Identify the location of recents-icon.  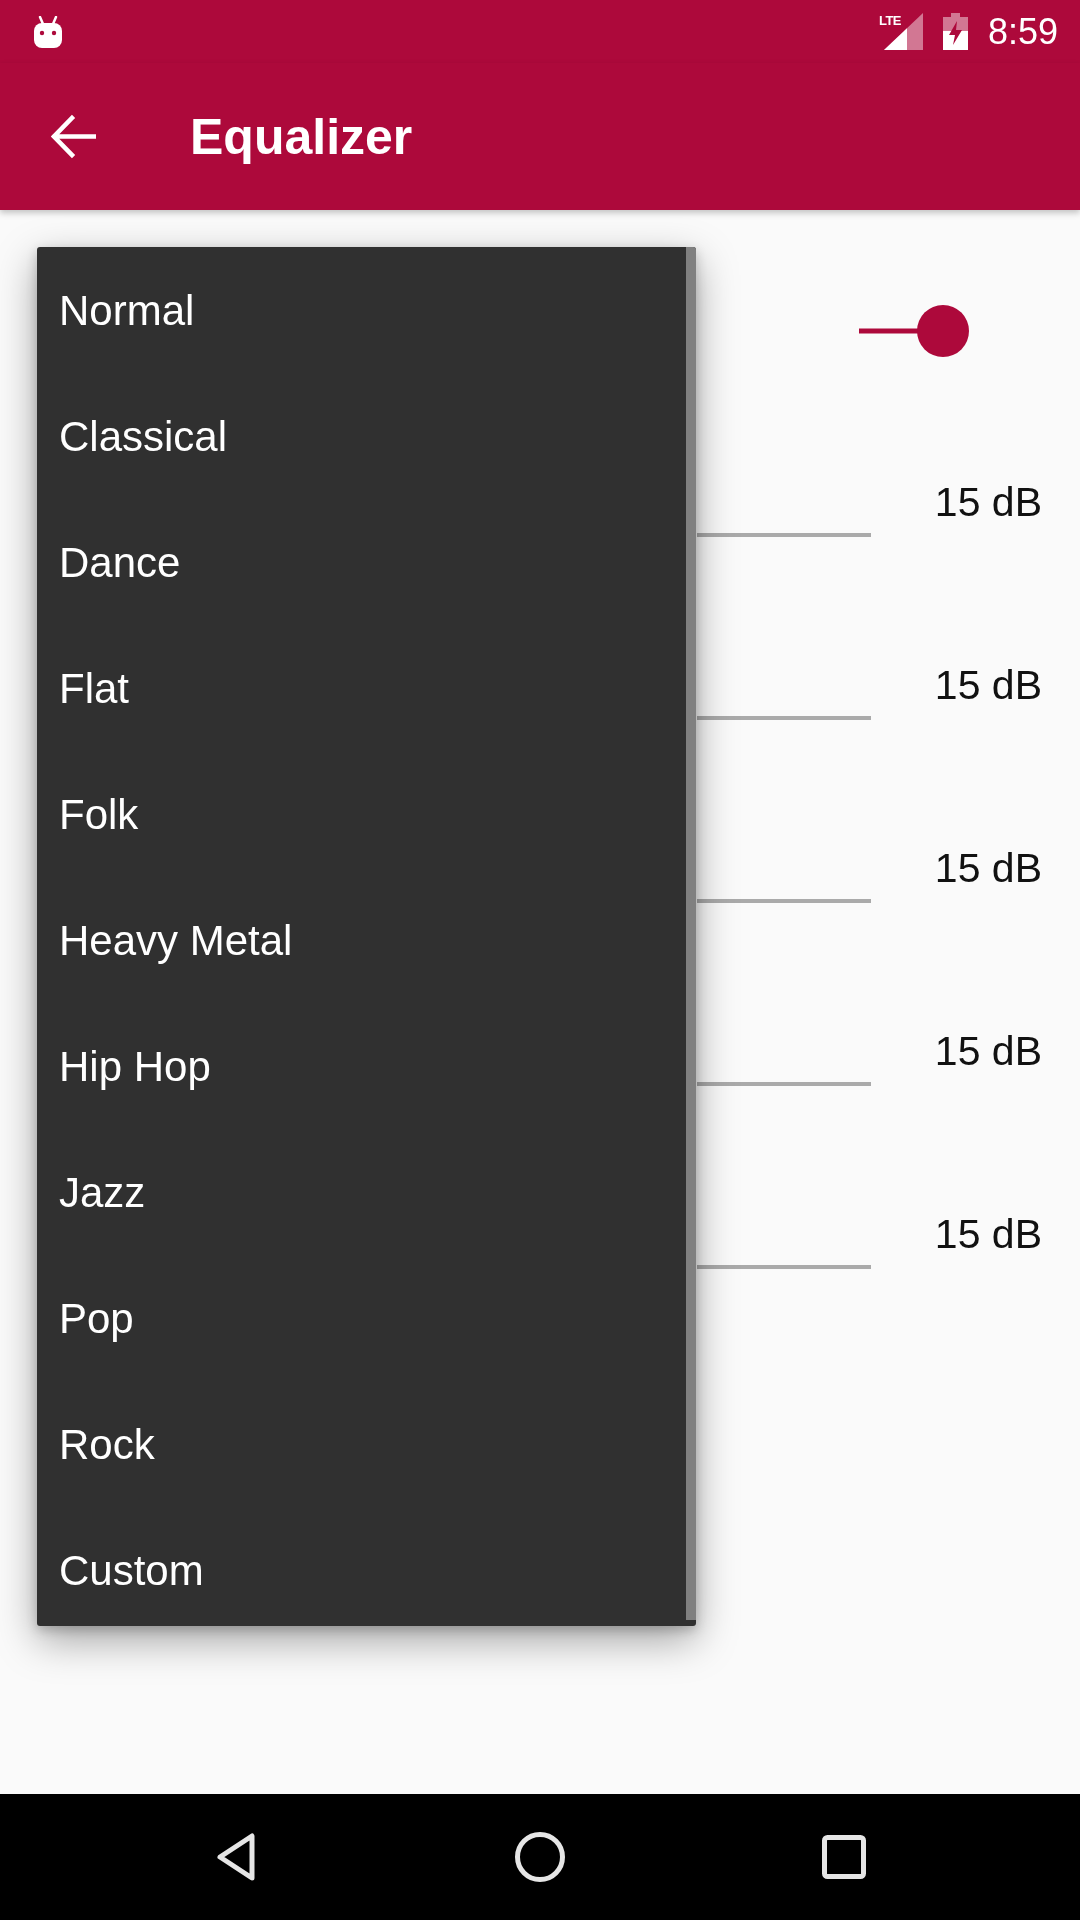
(844, 1857).